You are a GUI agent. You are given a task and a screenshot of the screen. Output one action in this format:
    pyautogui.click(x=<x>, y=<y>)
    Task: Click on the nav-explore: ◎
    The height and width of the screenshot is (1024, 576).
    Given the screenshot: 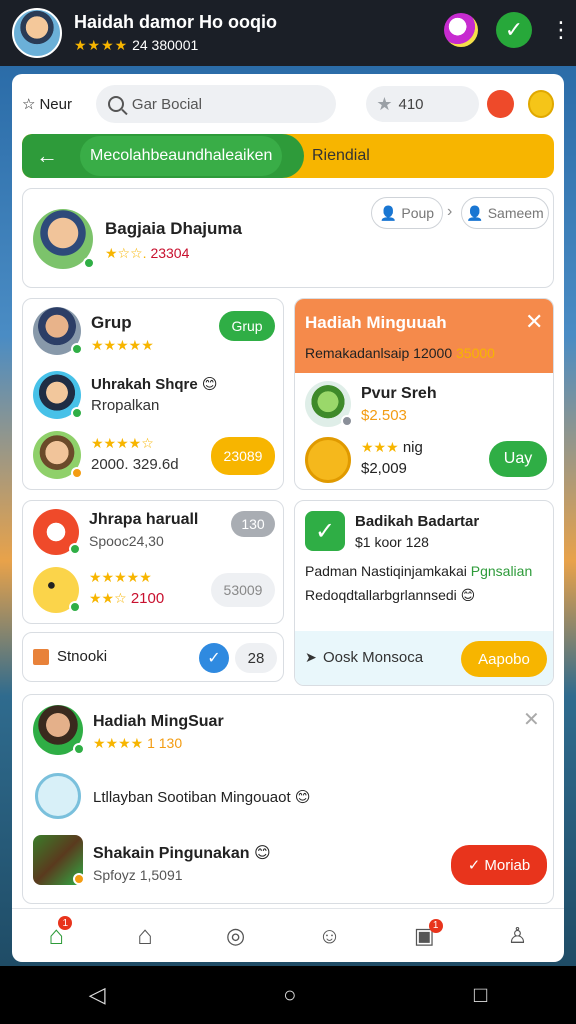 What is the action you would take?
    pyautogui.click(x=235, y=936)
    